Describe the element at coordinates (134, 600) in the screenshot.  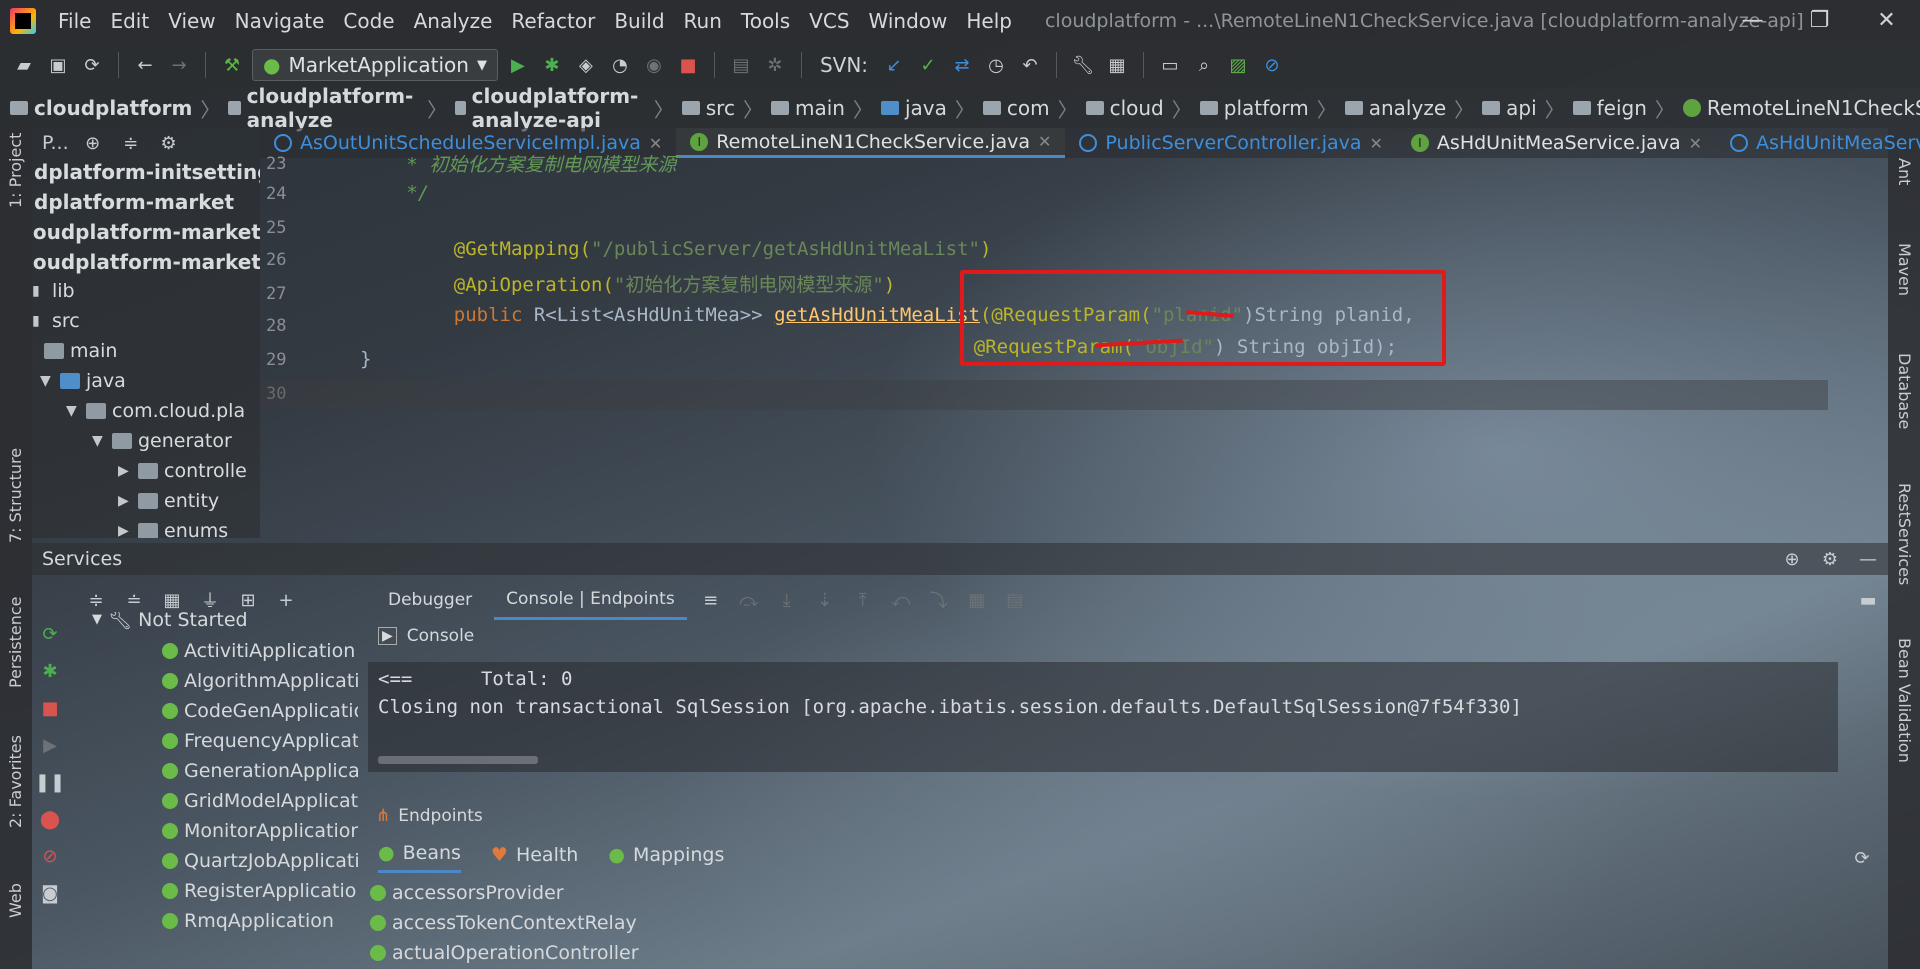
I see `collapse-all-icon: ≐` at that location.